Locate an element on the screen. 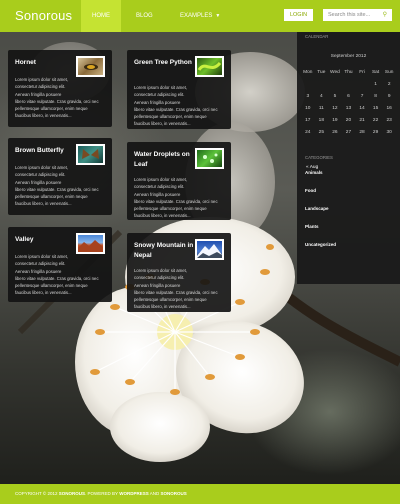  footer-theme-link: Sonorous is located at coordinates (173, 493).